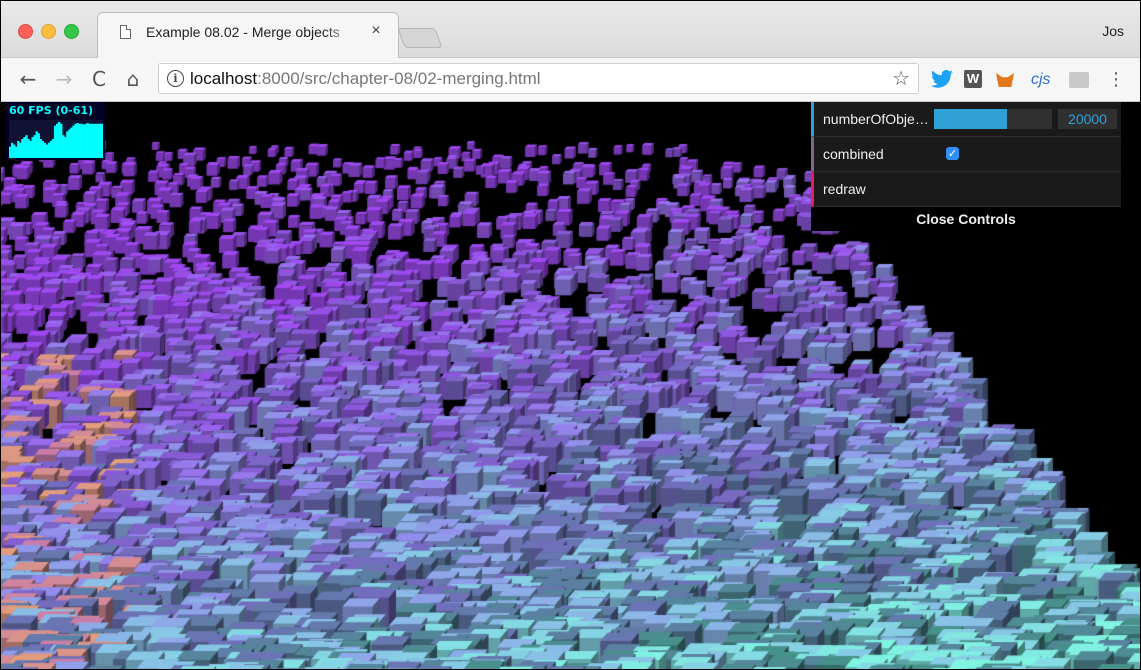 This screenshot has width=1141, height=670. Describe the element at coordinates (942, 80) in the screenshot. I see `twitter-icon` at that location.